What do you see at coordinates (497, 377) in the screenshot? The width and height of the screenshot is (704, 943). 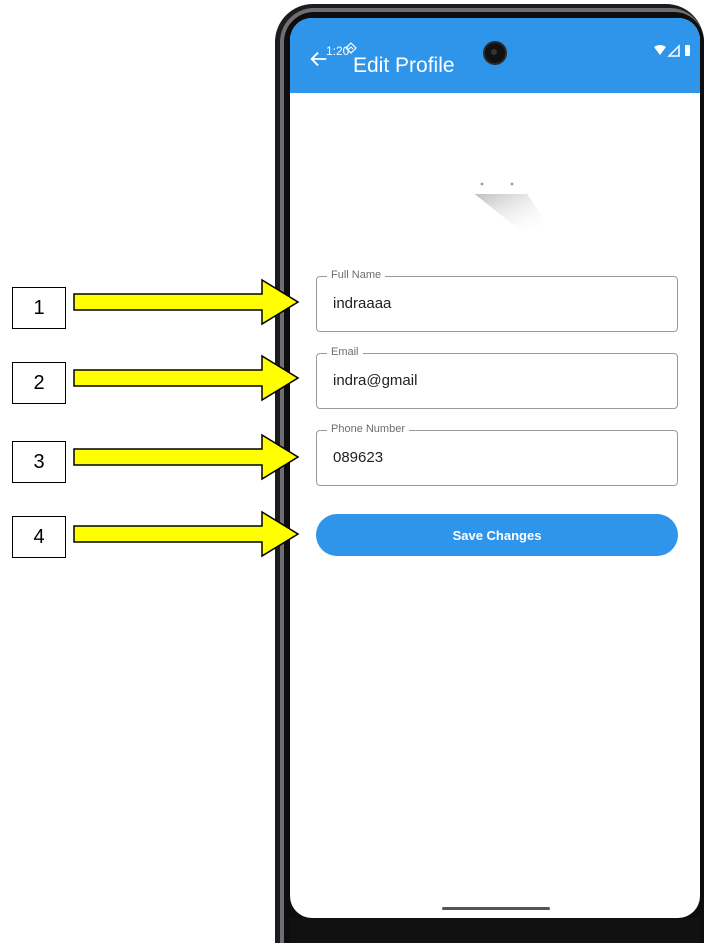 I see `email-field: Email indra@gmail` at bounding box center [497, 377].